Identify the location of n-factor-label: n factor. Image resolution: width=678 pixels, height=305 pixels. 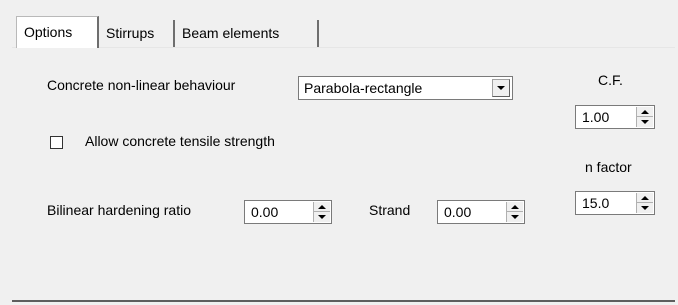
(608, 167).